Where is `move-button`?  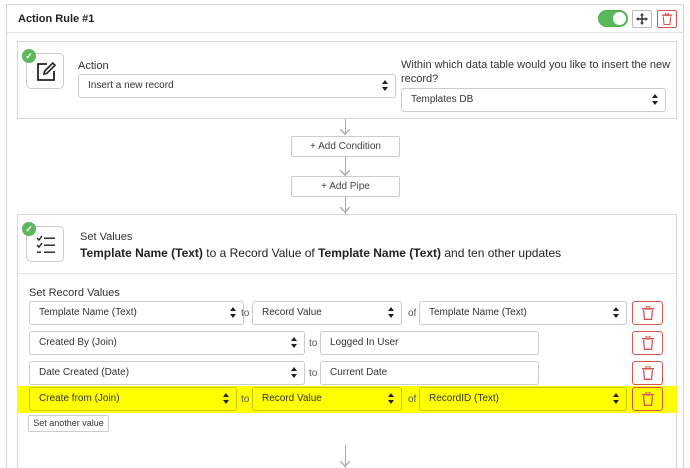
move-button is located at coordinates (642, 19).